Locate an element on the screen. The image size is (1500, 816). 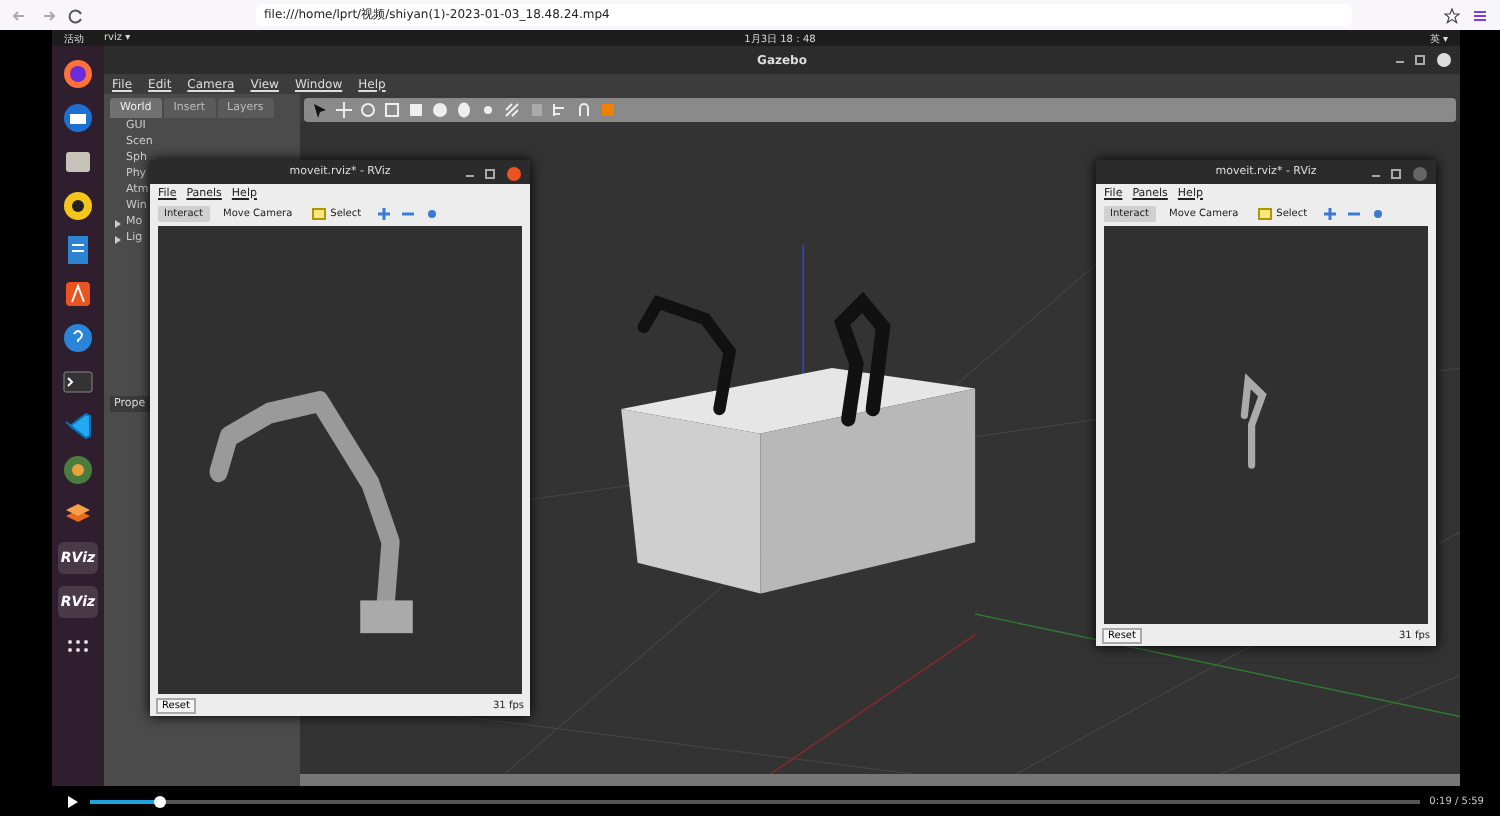
reload-icon is located at coordinates (76, 15).